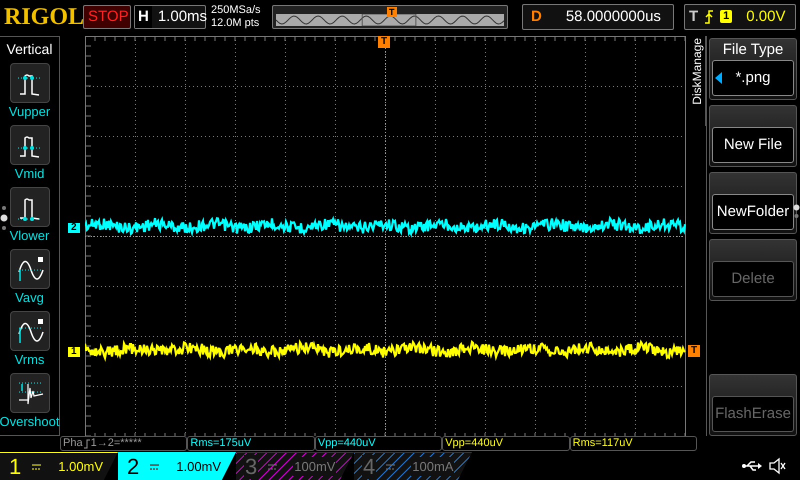  What do you see at coordinates (766, 16) in the screenshot?
I see `trigger-level: 0.00V` at bounding box center [766, 16].